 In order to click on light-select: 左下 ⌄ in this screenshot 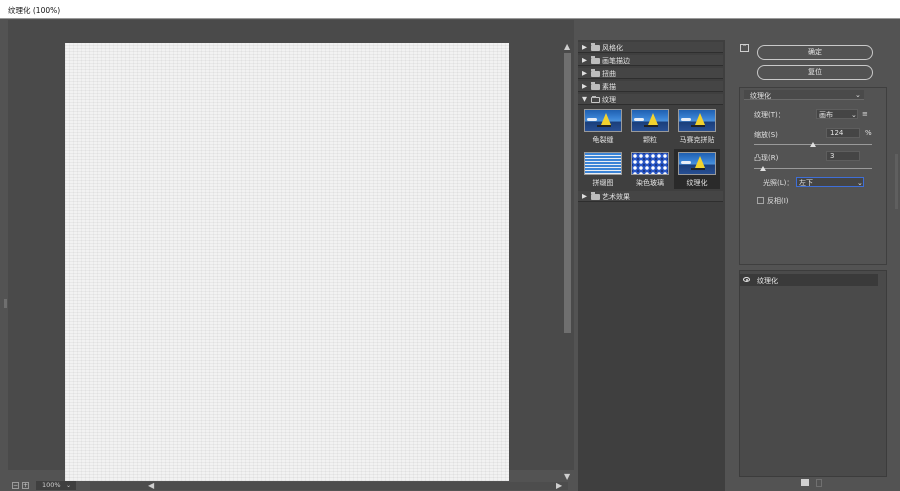, I will do `click(830, 182)`.